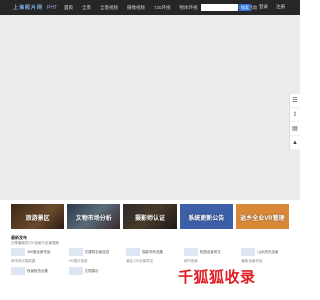  I want to click on nav-item-home: 首页, so click(68, 8).